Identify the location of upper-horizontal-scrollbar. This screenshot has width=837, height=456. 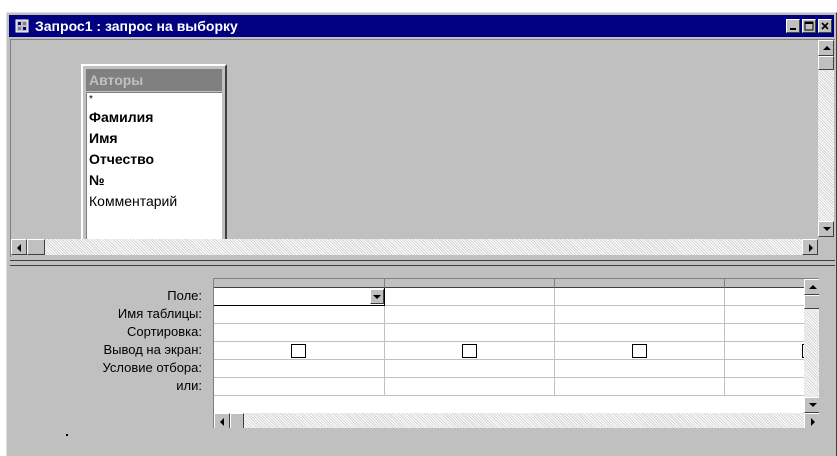
(414, 247).